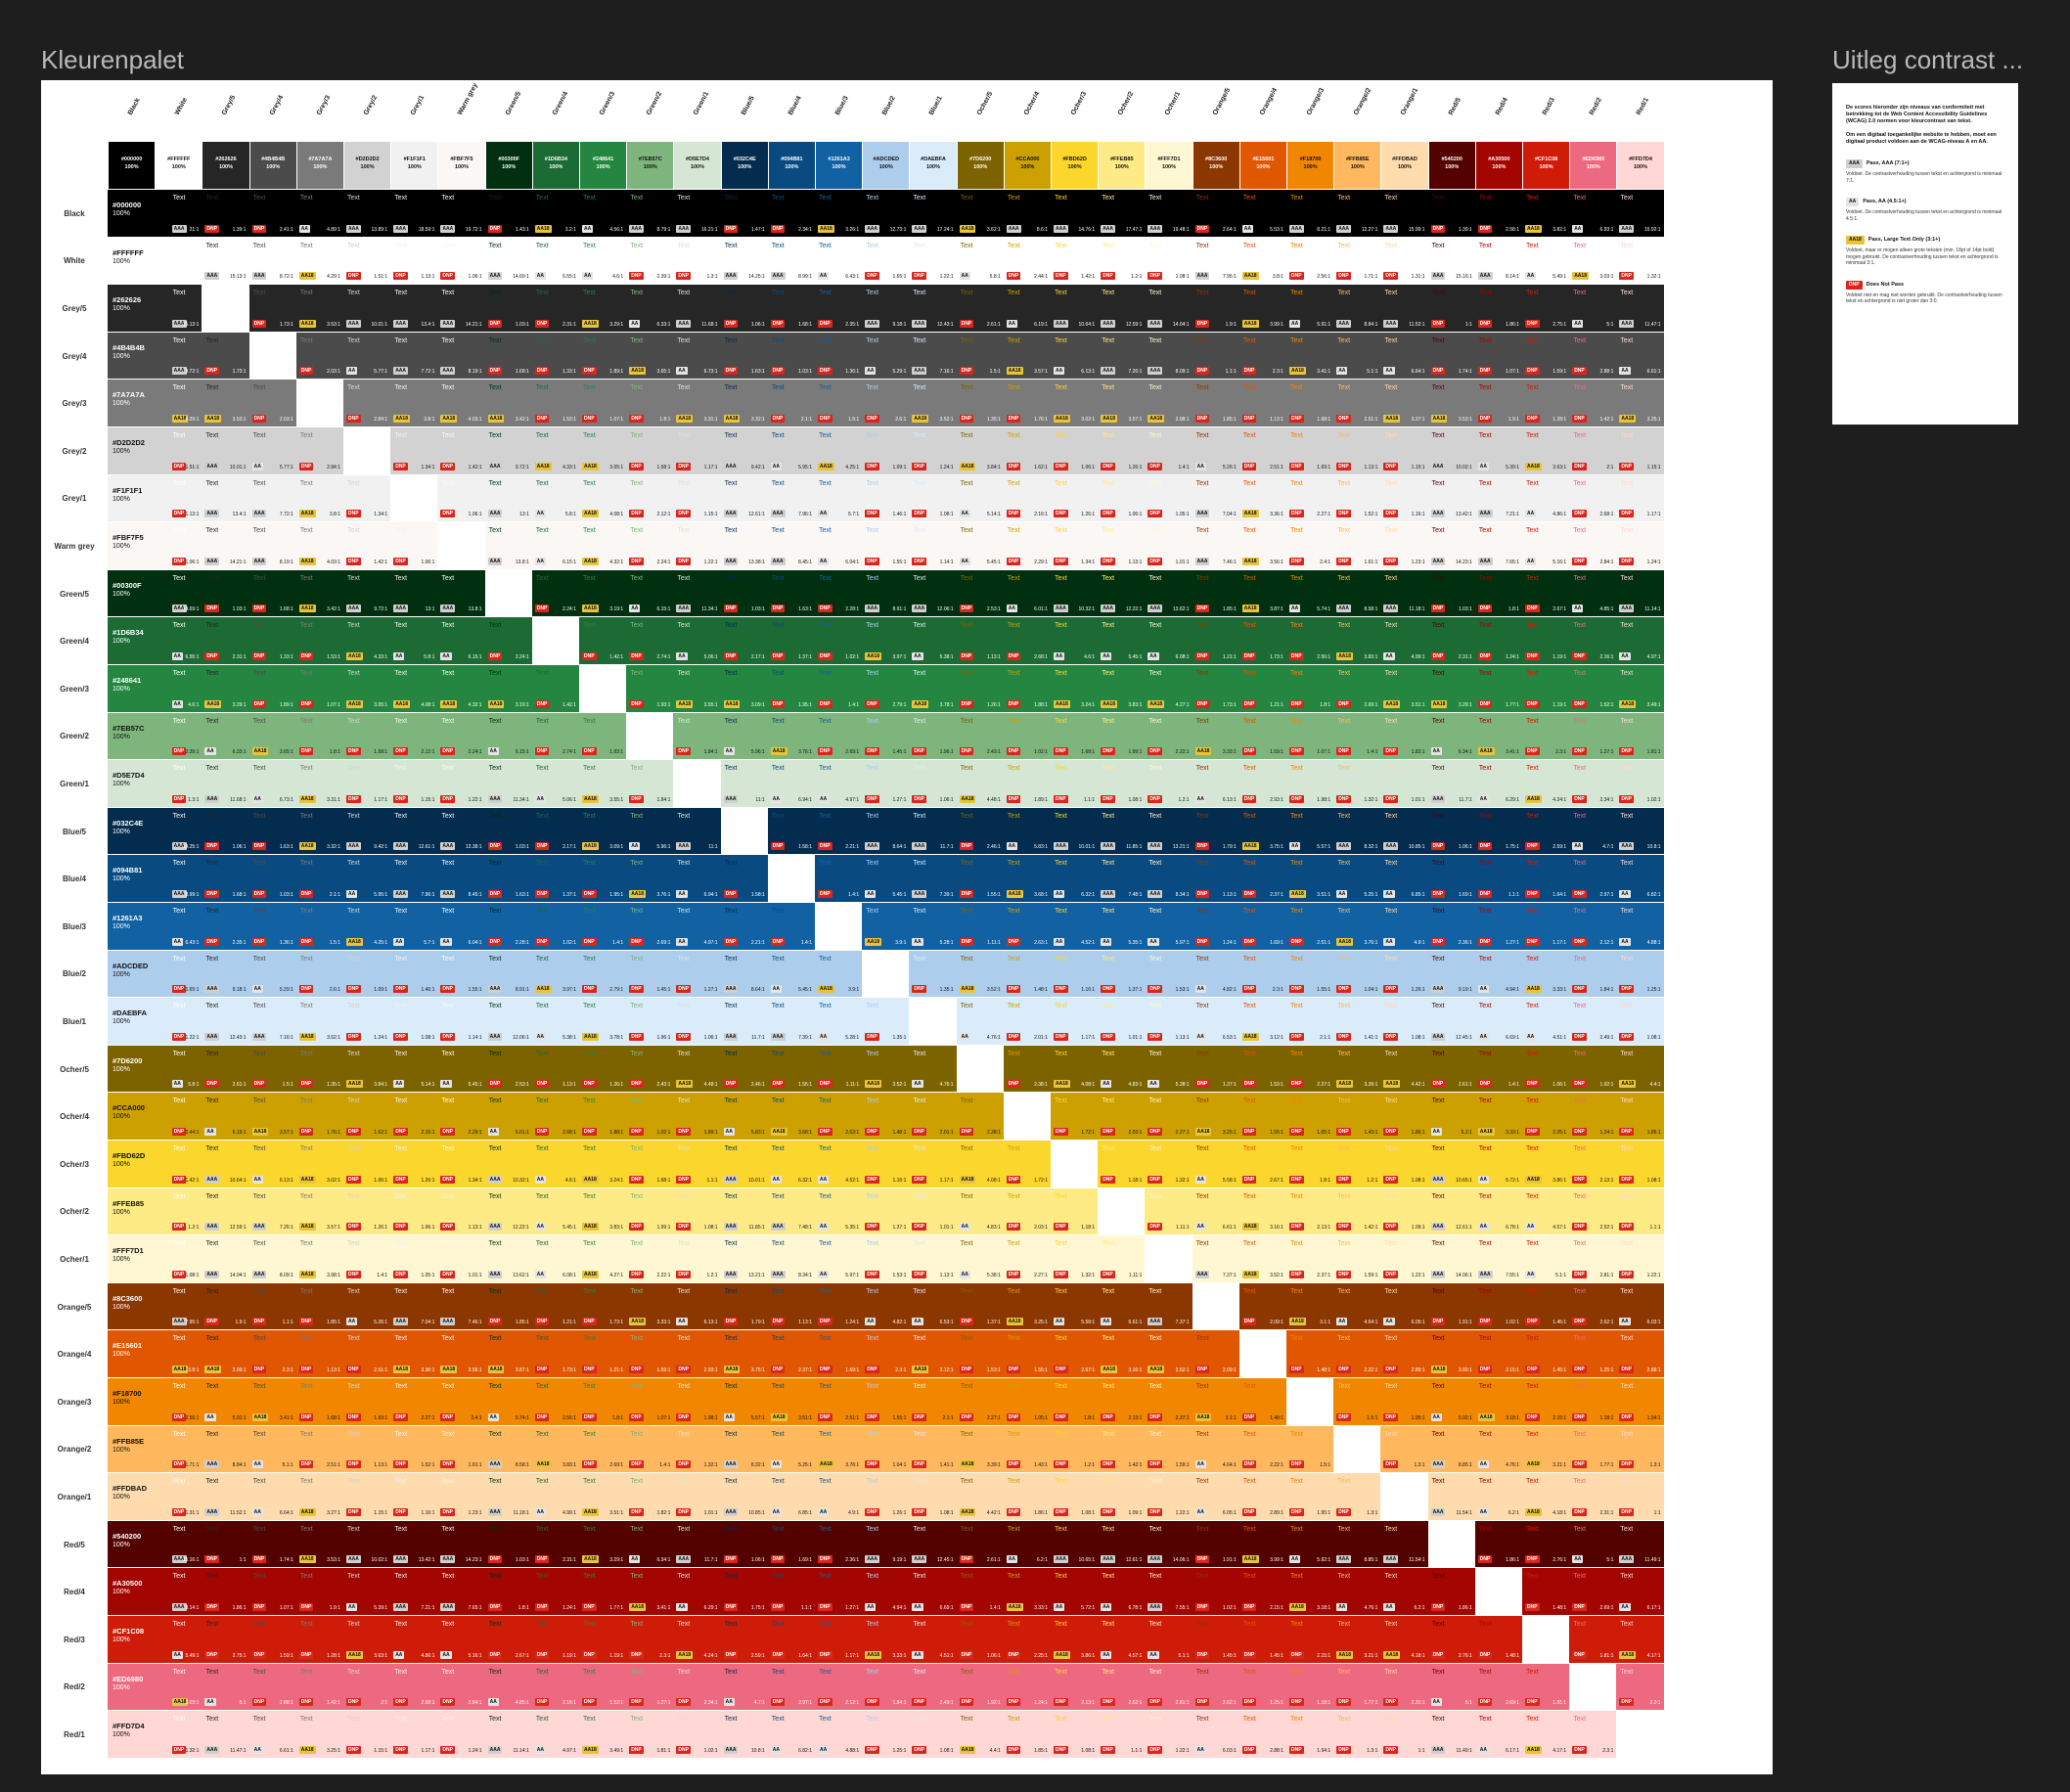  Describe the element at coordinates (1215, 450) in the screenshot. I see `contrast-cell-orange-5-on-grey-2: Text AA 5.26:1` at that location.